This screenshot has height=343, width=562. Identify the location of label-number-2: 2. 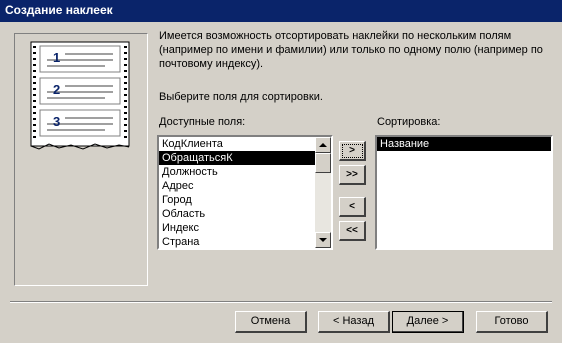
(56, 89).